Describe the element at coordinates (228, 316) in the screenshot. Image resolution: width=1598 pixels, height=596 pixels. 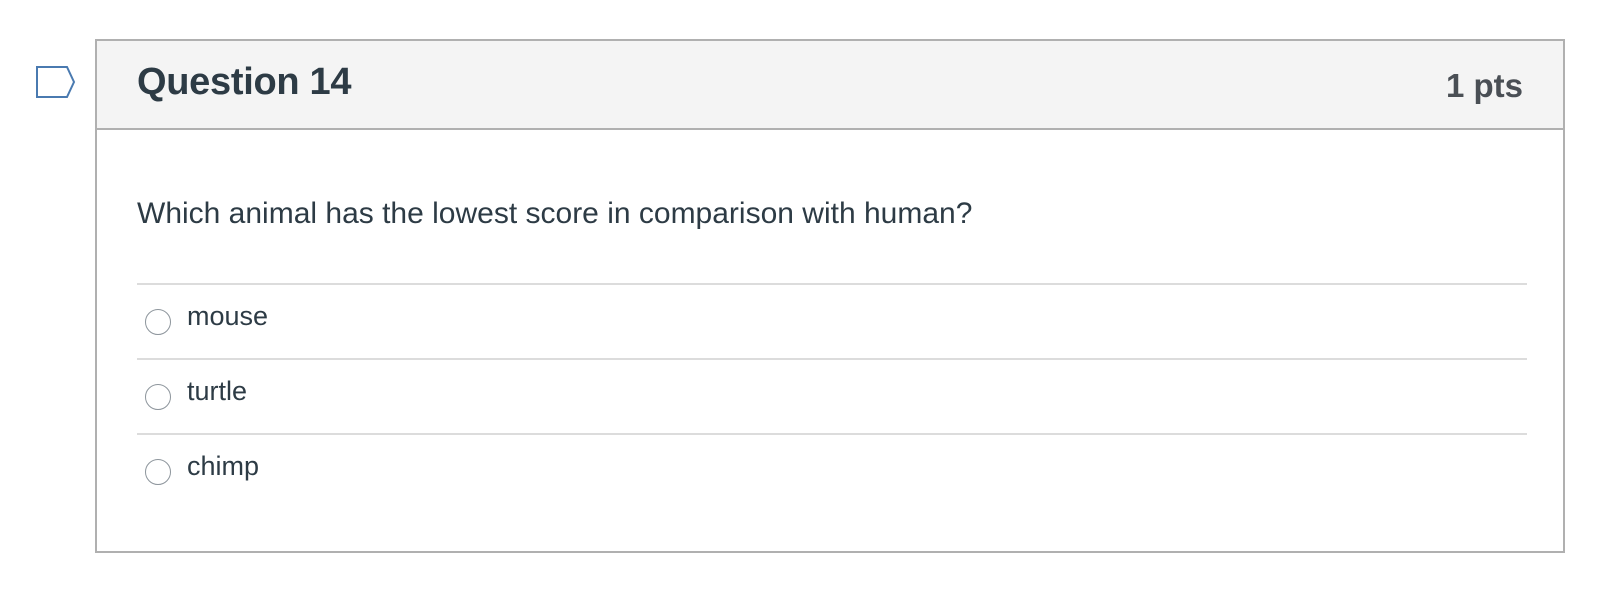
I see `answer-label: mouse` at that location.